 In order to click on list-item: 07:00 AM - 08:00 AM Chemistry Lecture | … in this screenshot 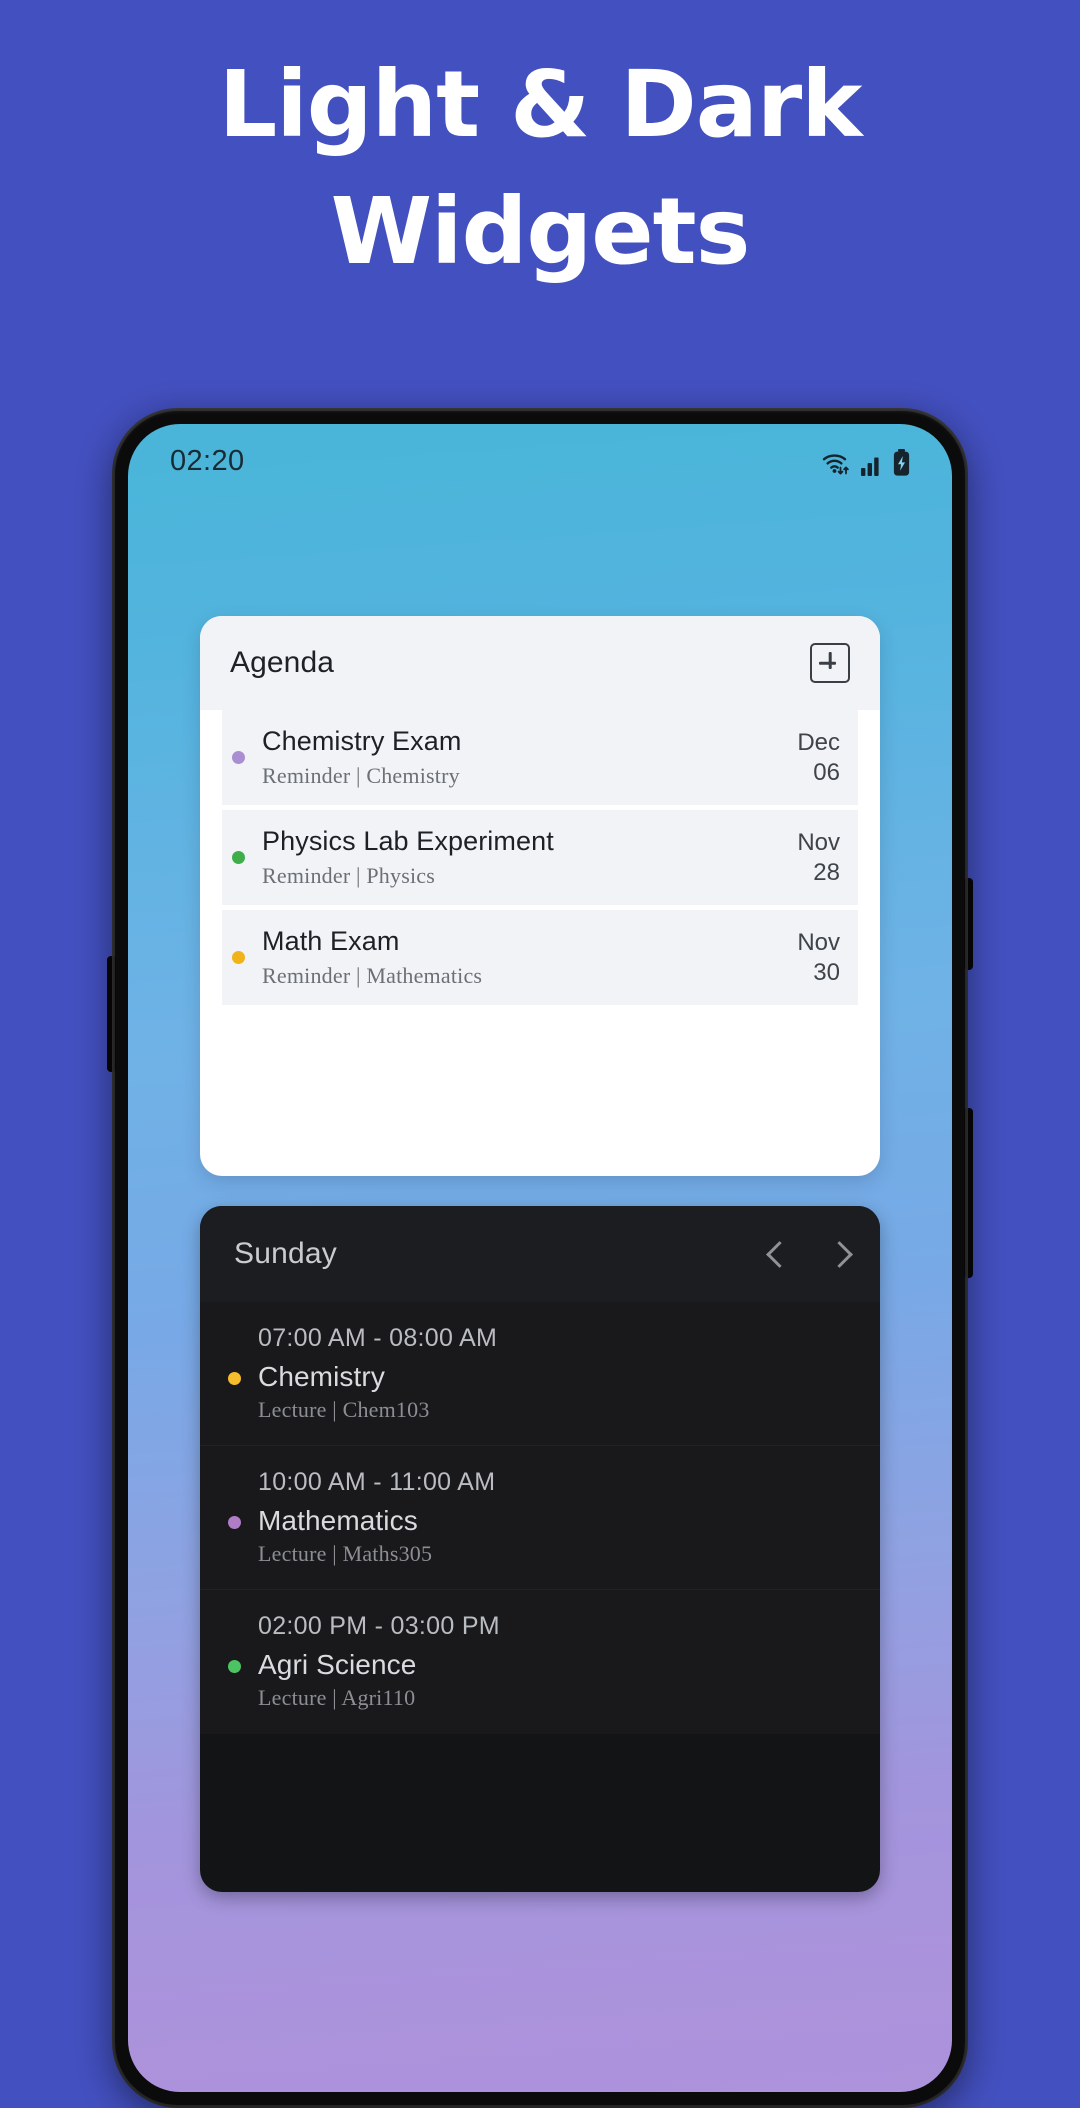, I will do `click(540, 1374)`.